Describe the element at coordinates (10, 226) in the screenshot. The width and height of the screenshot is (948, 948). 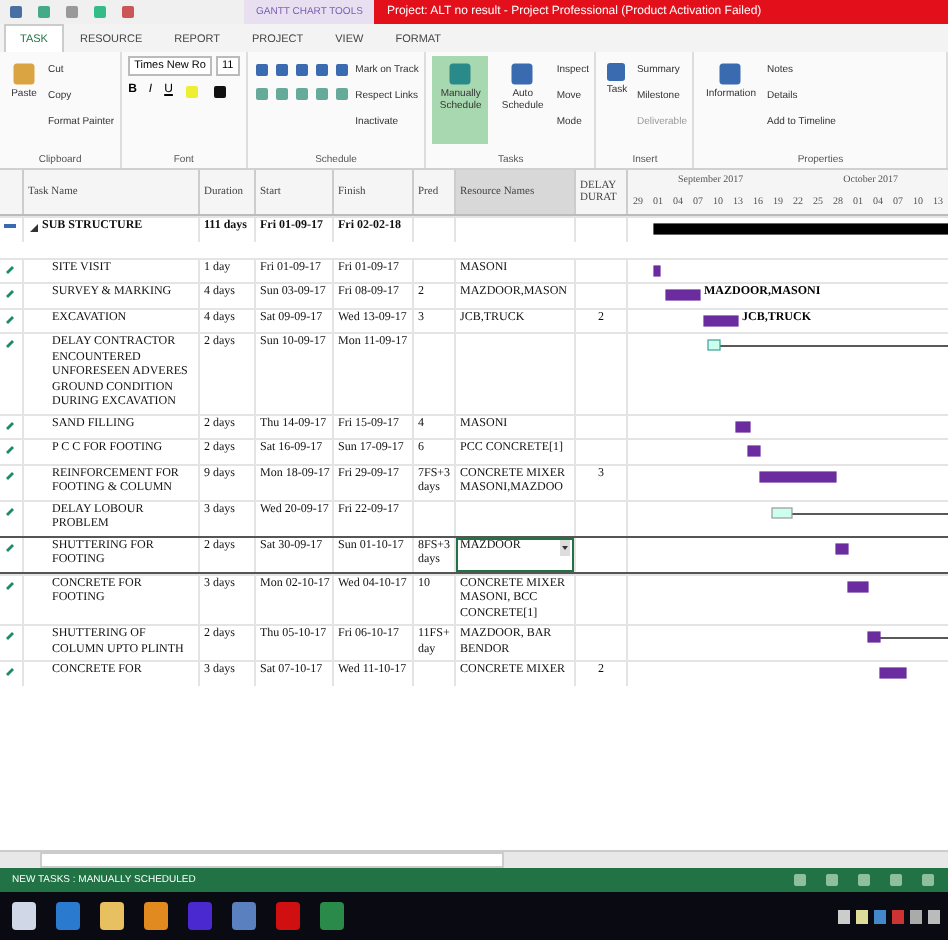
I see `summary-icon` at that location.